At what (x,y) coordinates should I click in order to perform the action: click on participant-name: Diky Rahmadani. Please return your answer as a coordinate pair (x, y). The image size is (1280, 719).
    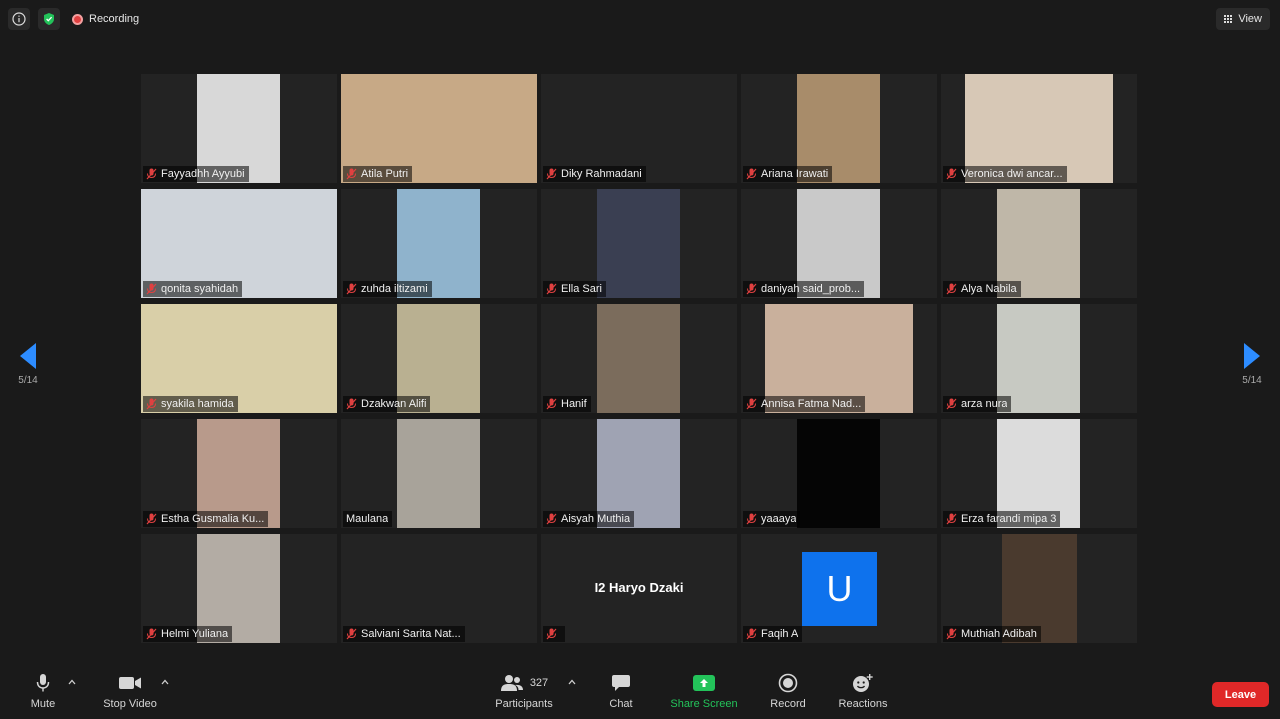
    Looking at the image, I should click on (601, 174).